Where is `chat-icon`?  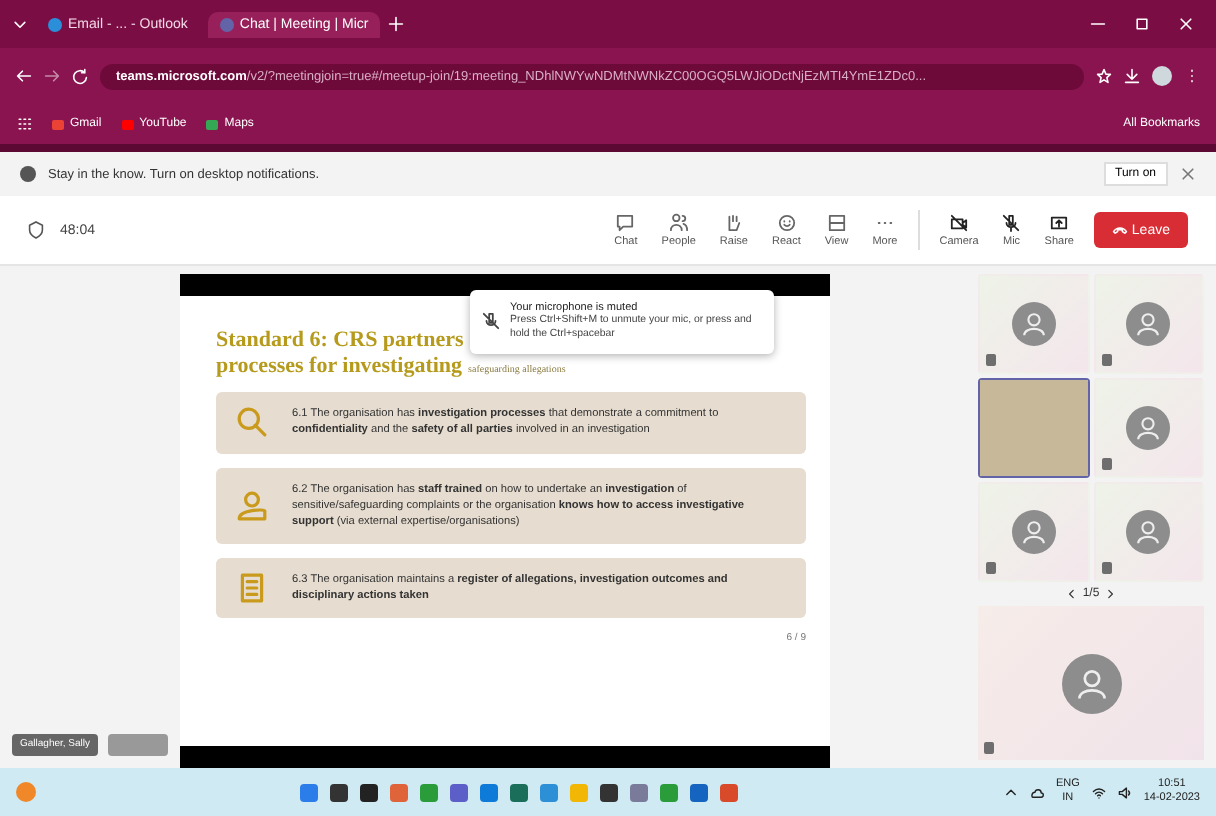 chat-icon is located at coordinates (625, 222).